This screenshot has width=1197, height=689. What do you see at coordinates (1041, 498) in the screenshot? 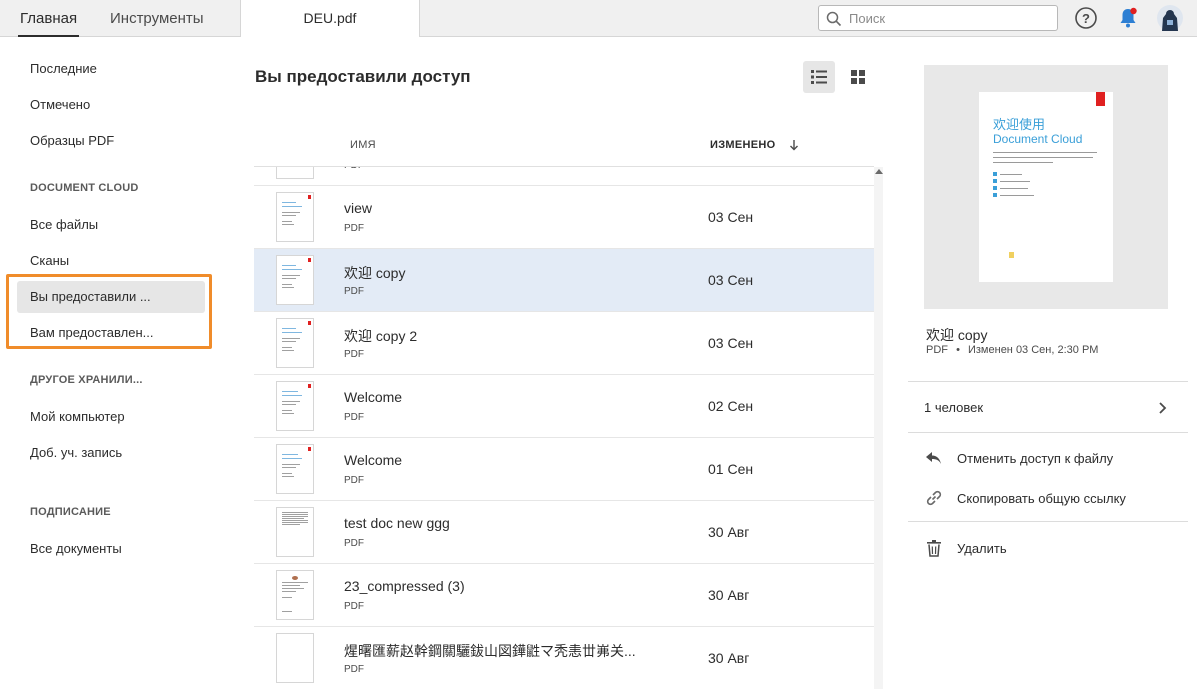
I see `copy-share-link-label: Скопировать общую ссылку` at bounding box center [1041, 498].